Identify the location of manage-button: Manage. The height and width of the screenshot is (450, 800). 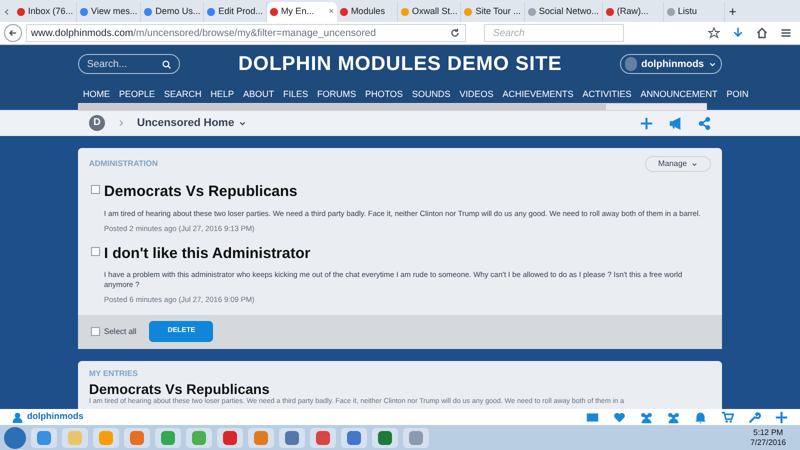
(678, 164).